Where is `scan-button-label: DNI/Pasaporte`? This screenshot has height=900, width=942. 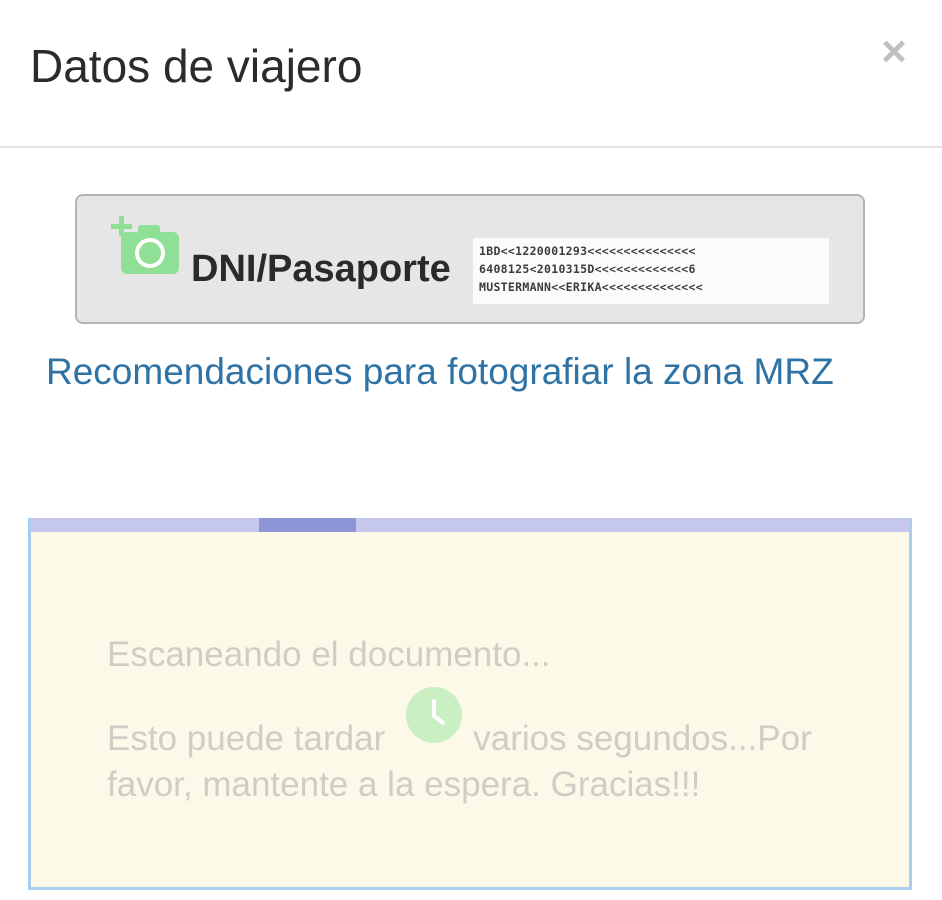 scan-button-label: DNI/Pasaporte is located at coordinates (321, 269).